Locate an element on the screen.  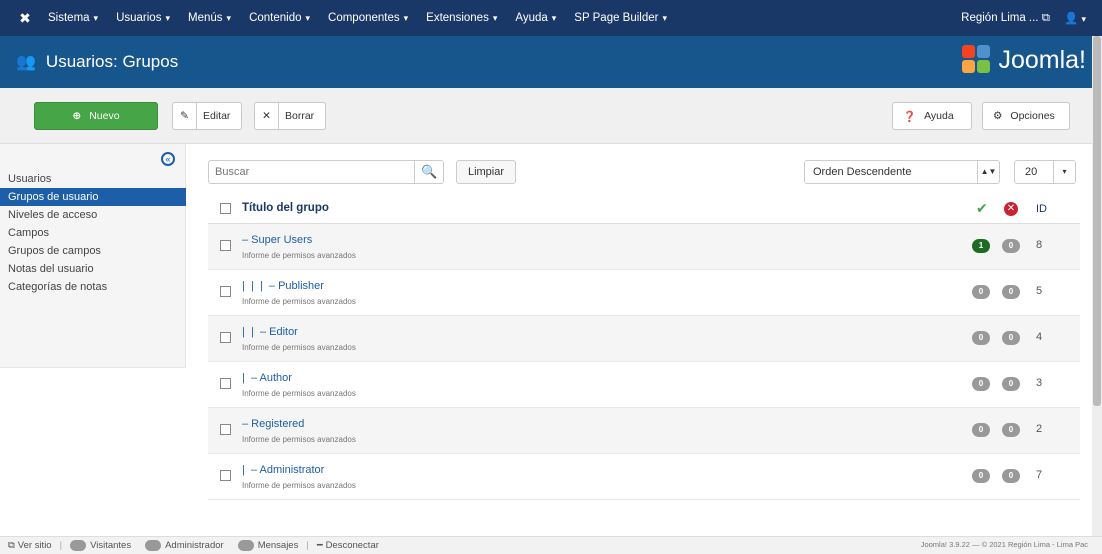
logout-link: ━ Desconectar is located at coordinates (348, 545).